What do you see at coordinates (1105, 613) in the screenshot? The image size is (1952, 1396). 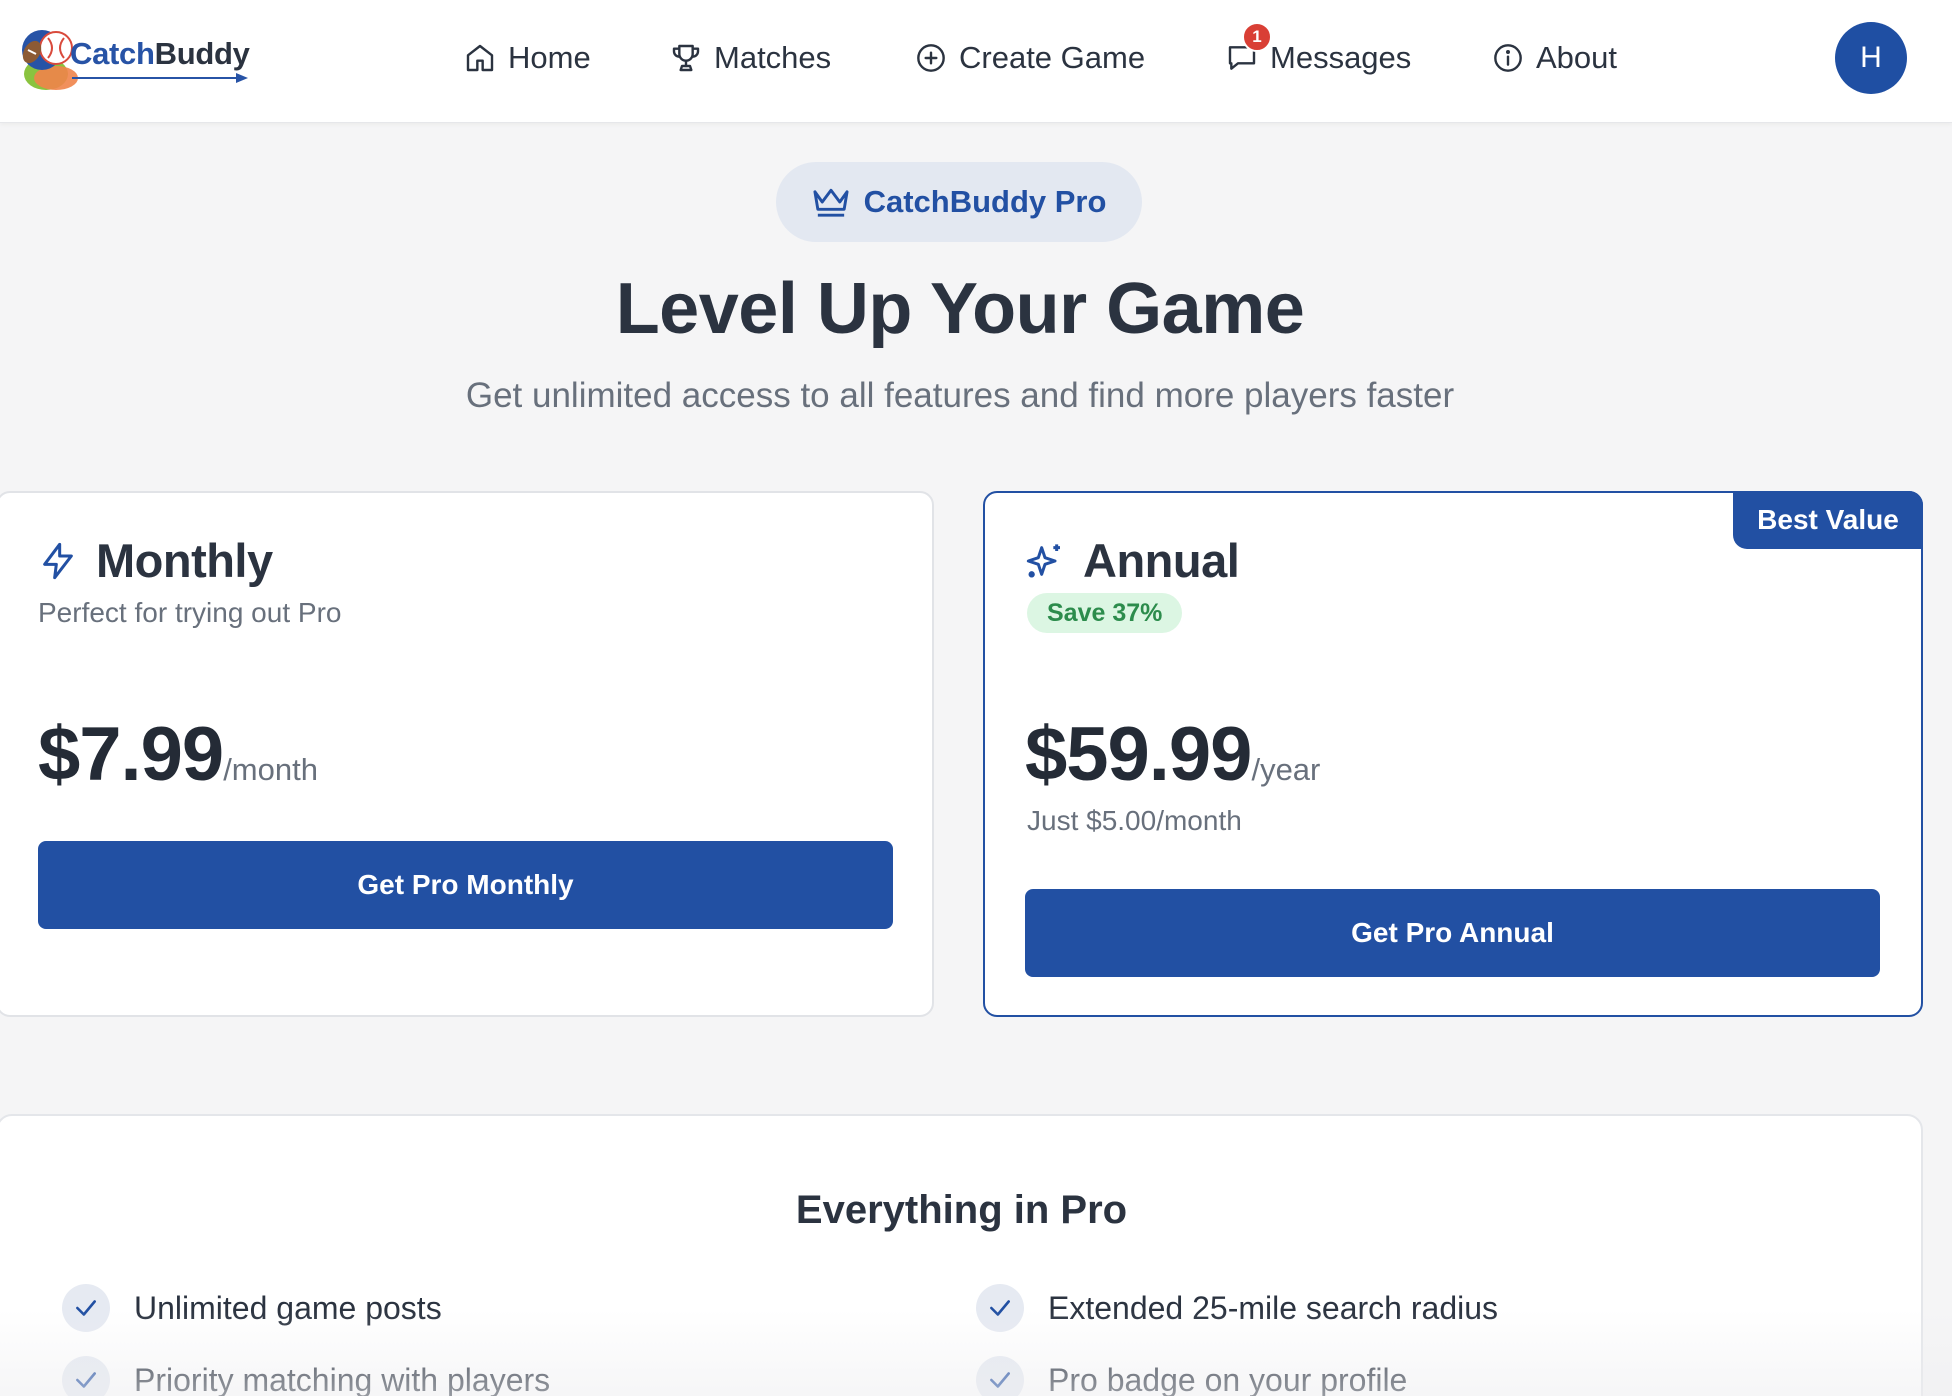 I see `annual-savings-badge: Save 37%` at bounding box center [1105, 613].